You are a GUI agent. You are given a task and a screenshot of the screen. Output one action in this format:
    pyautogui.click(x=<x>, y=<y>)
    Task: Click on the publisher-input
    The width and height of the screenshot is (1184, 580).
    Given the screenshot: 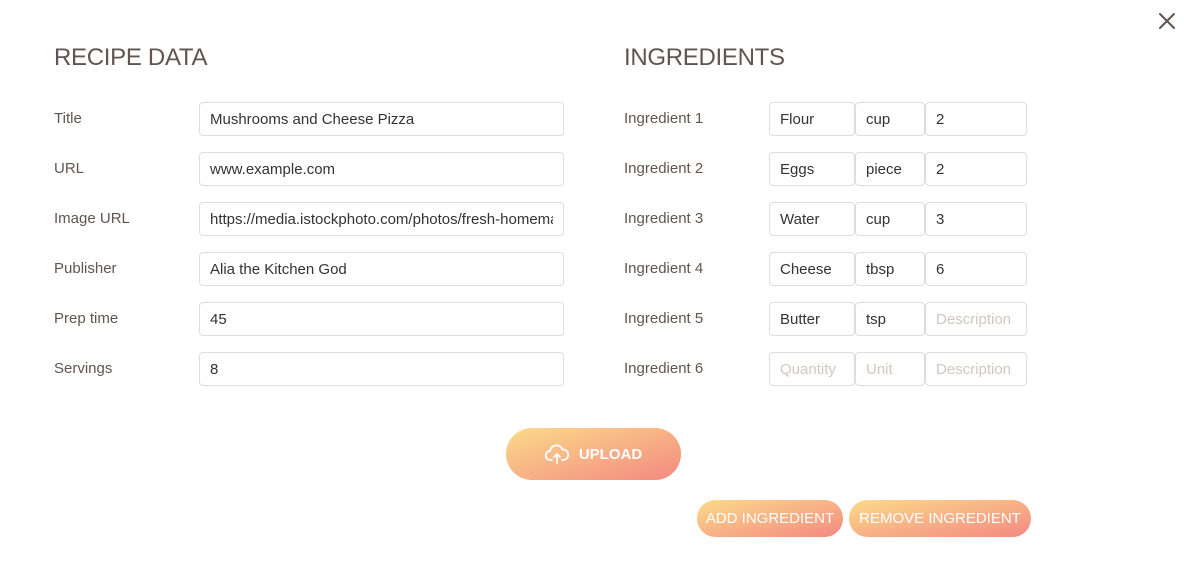 What is the action you would take?
    pyautogui.click(x=381, y=269)
    